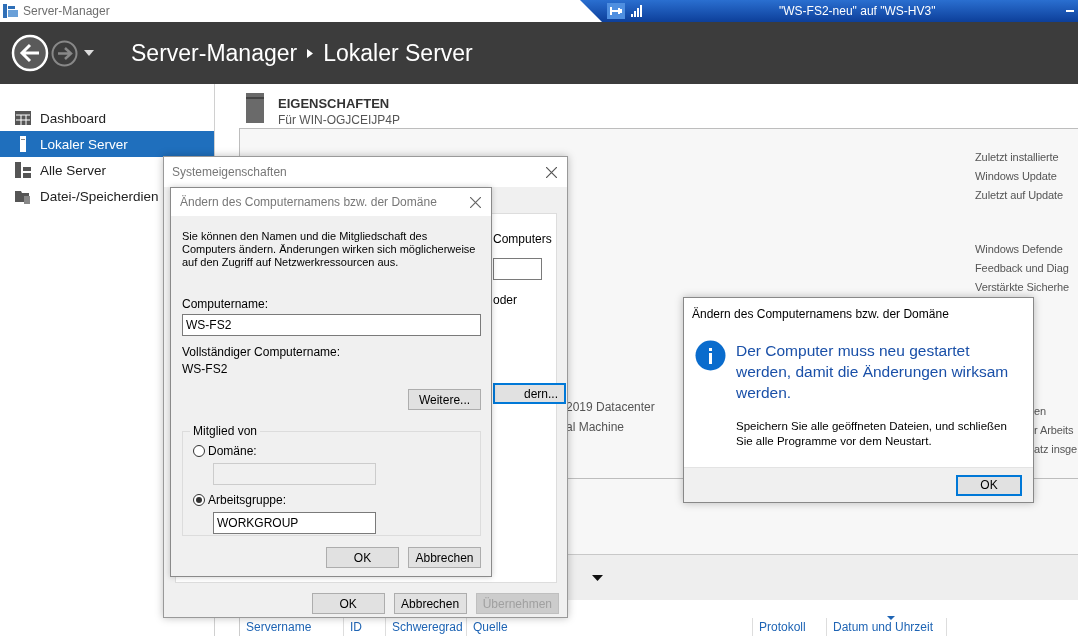  I want to click on property-label: Zuletzt auf Update, so click(1019, 195).